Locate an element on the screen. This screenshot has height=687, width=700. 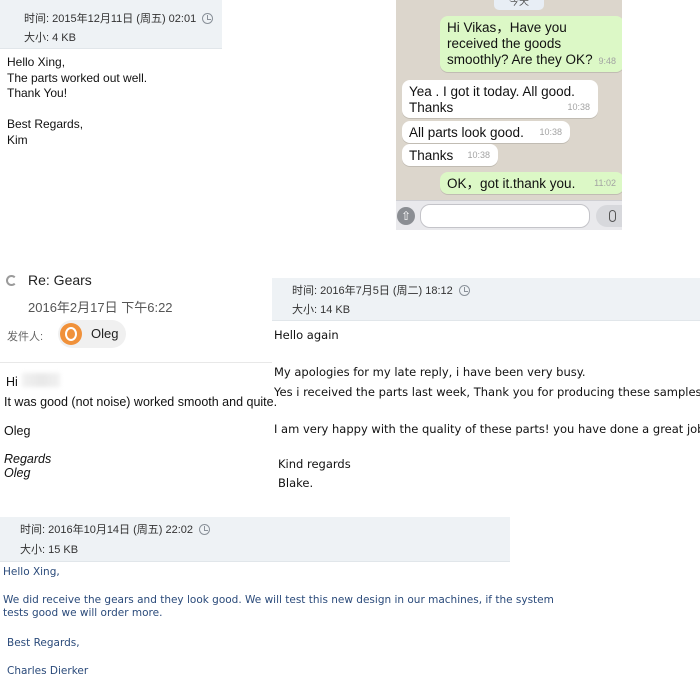
email1-time: 时间: 2015年12月11日 (周五) 02:01 is located at coordinates (119, 18).